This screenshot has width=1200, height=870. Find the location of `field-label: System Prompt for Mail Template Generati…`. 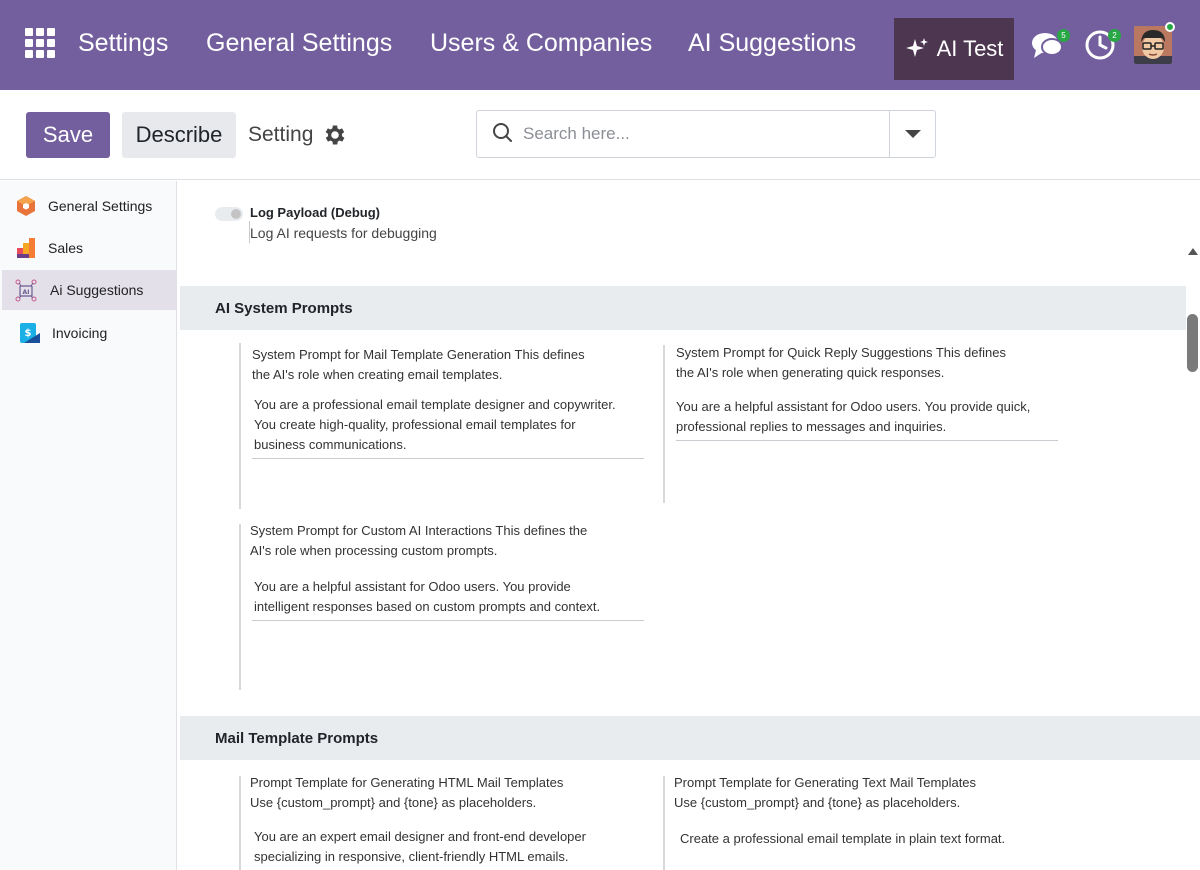

field-label: System Prompt for Mail Template Generati… is located at coordinates (418, 364).